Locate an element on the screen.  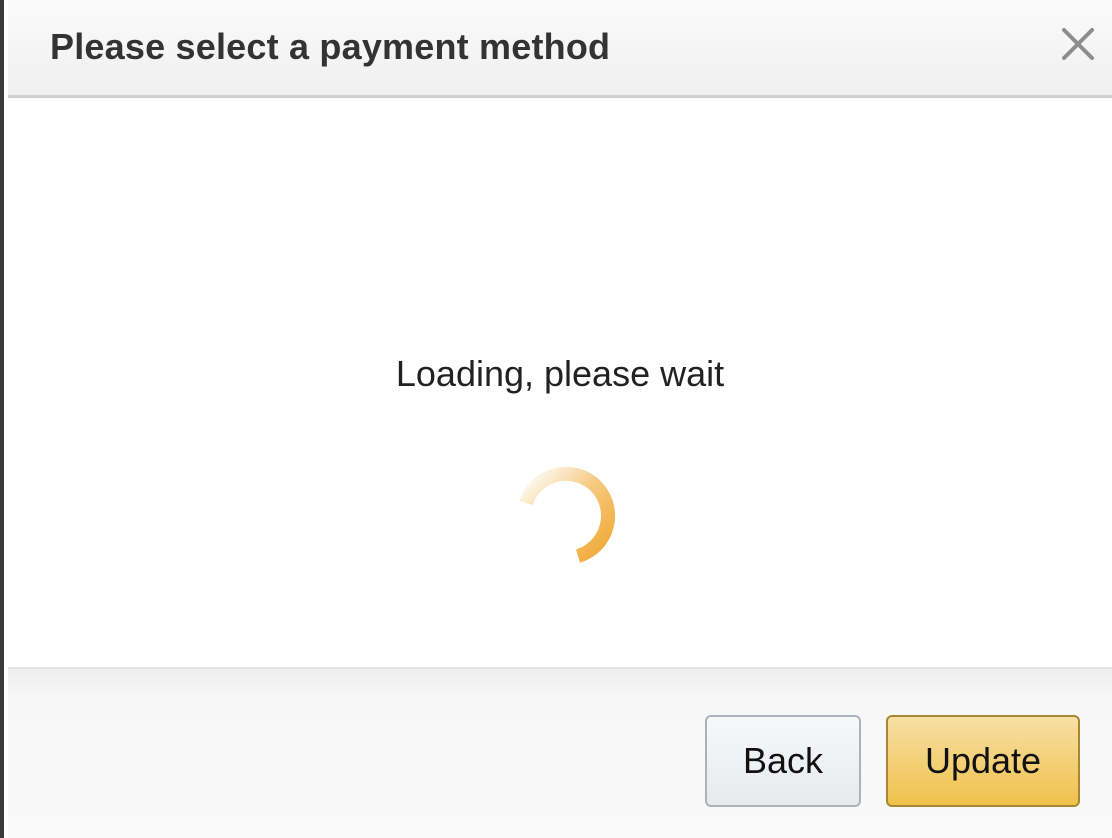
back-button: Back is located at coordinates (783, 761).